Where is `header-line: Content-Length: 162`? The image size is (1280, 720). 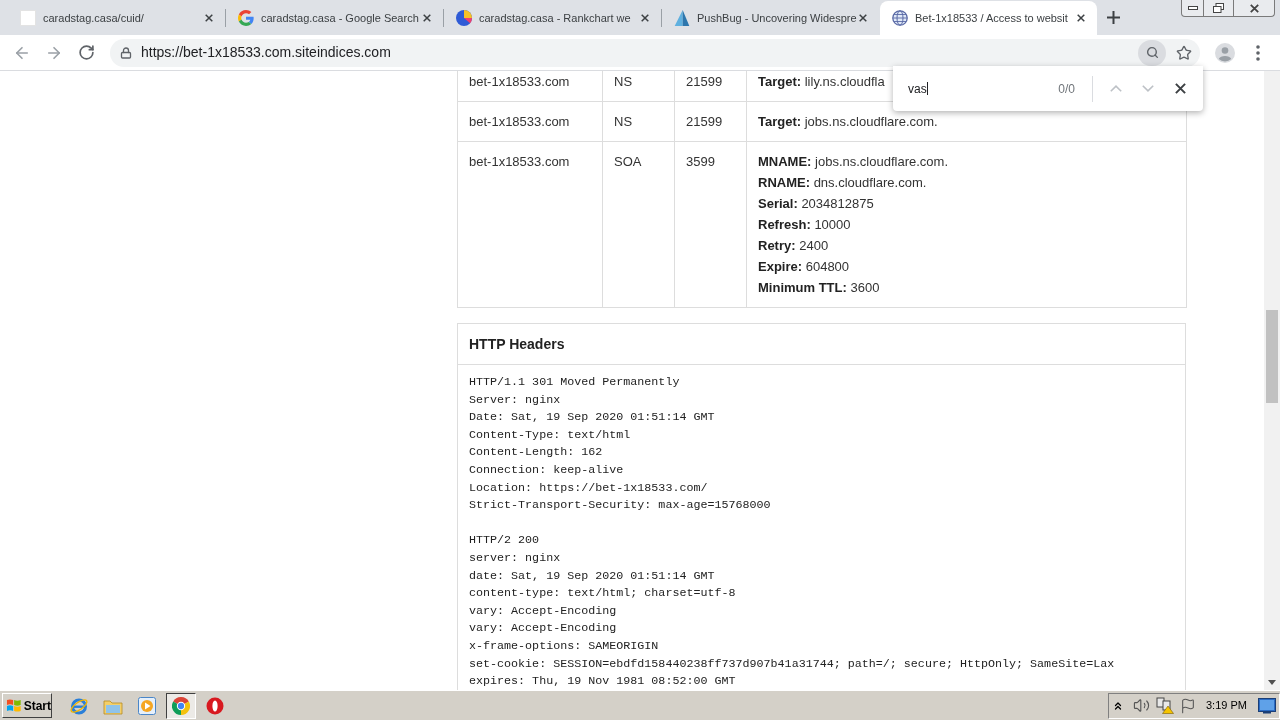 header-line: Content-Length: 162 is located at coordinates (536, 453).